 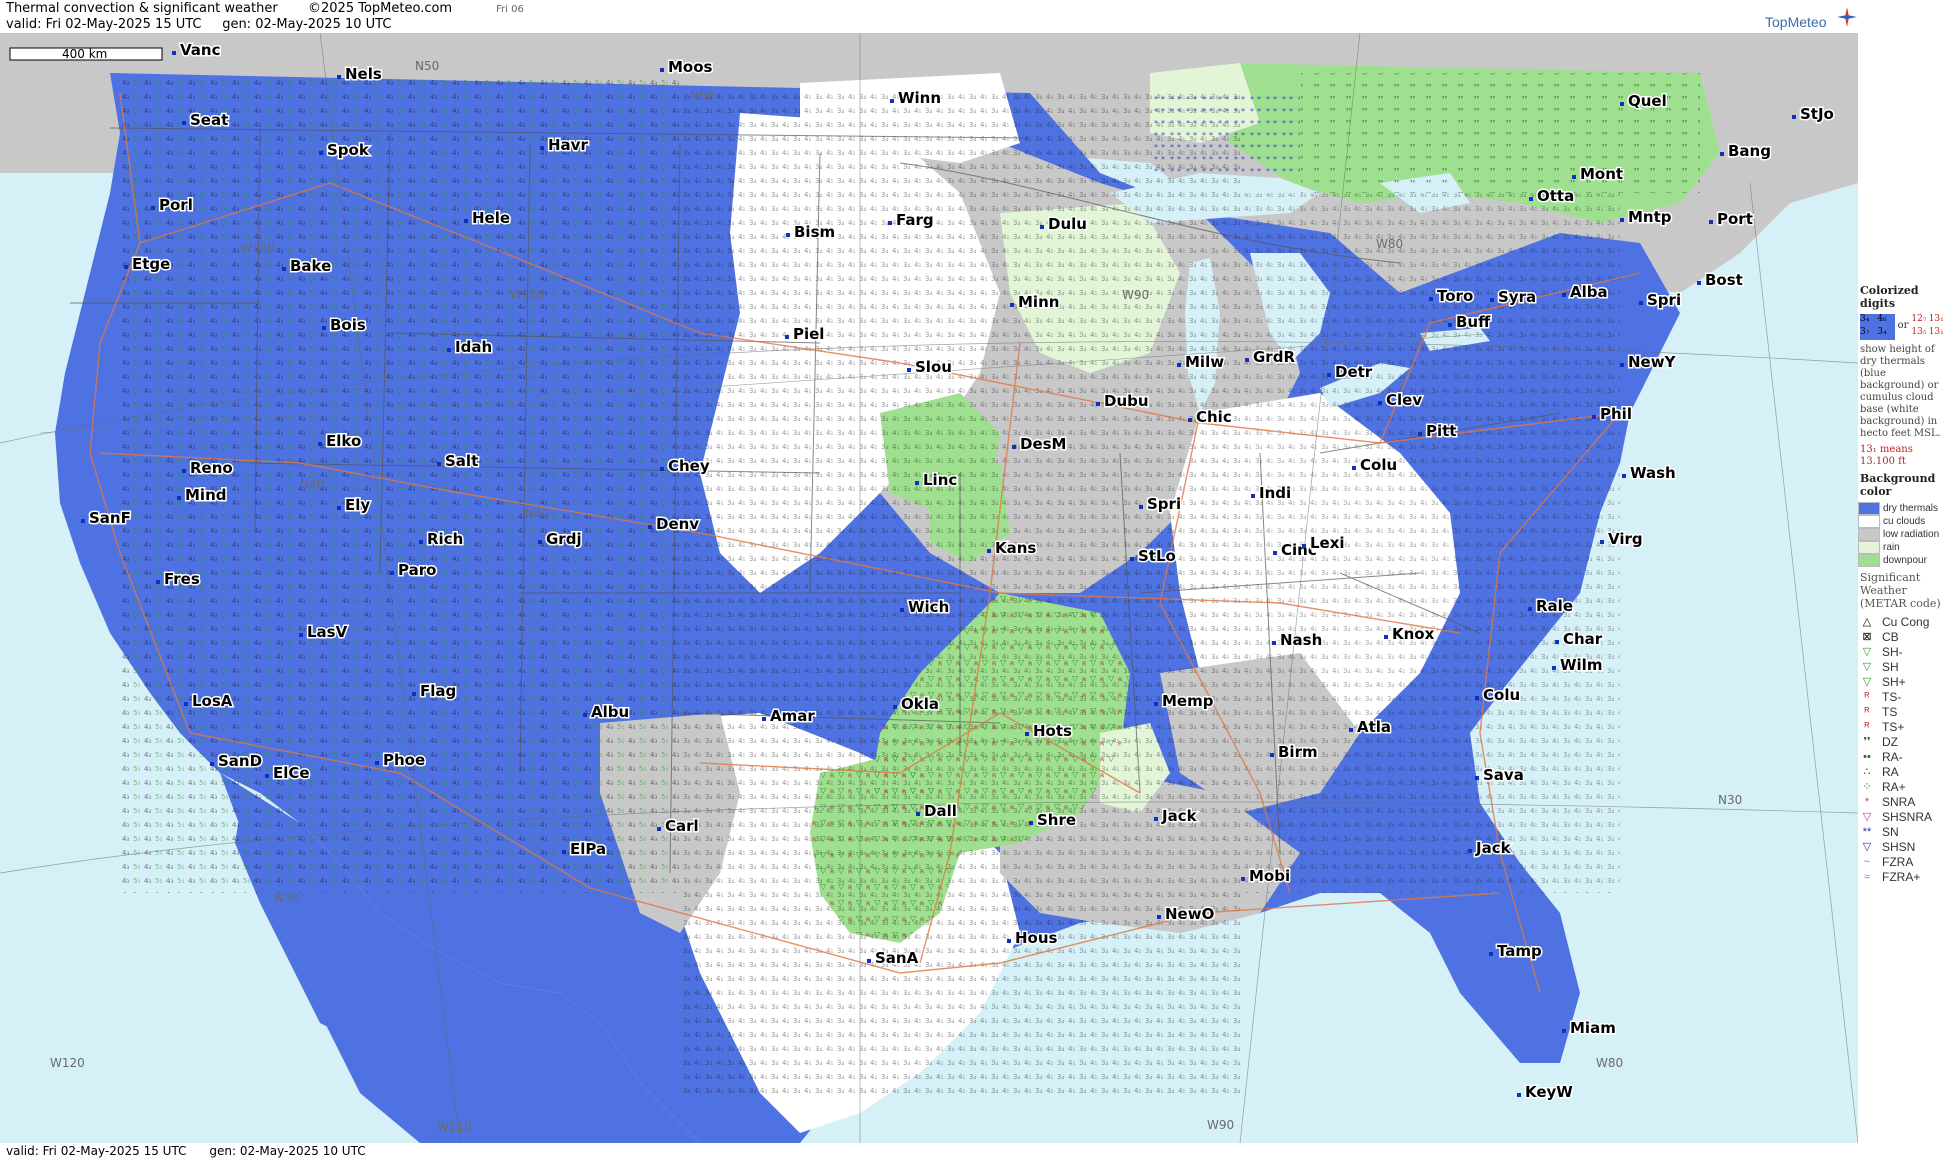 I want to click on city-label-keyw: KeyW, so click(x=1549, y=1092).